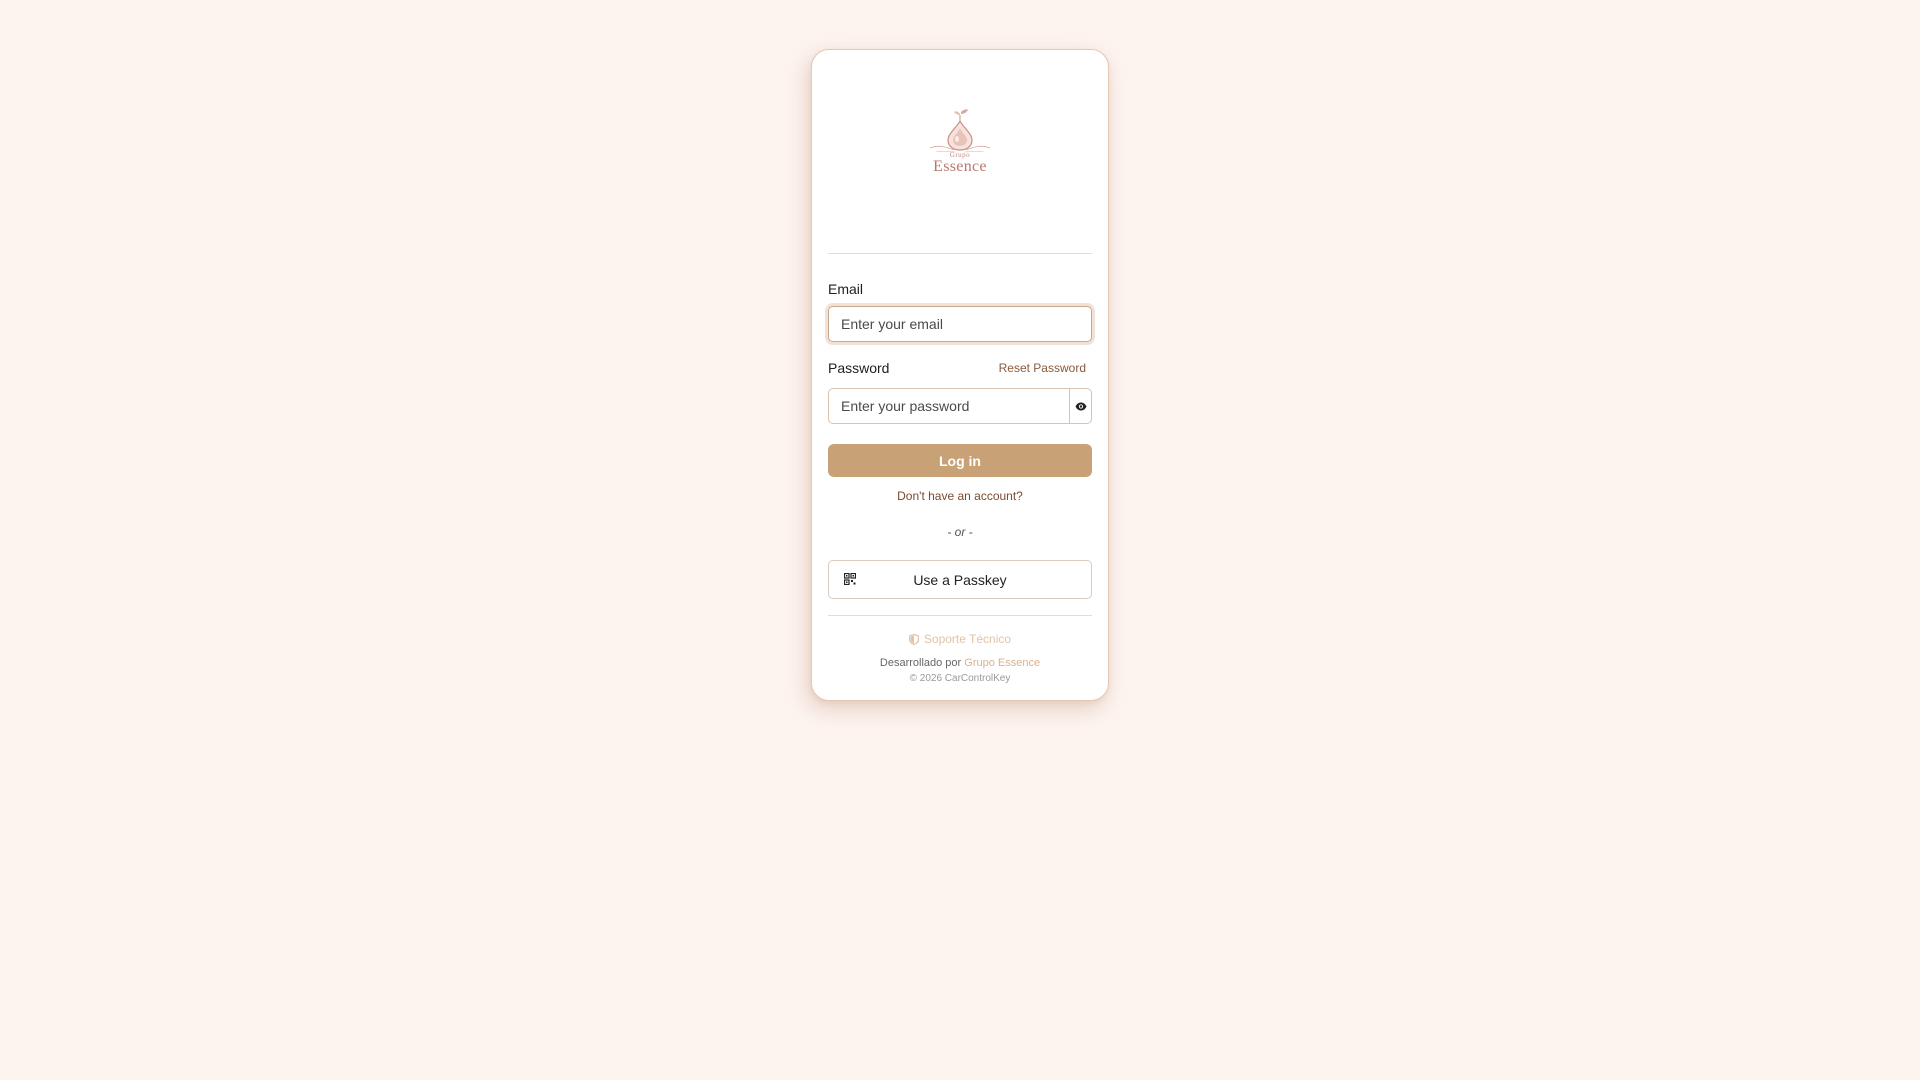  What do you see at coordinates (960, 146) in the screenshot?
I see `brand-logo: Grupo Essence` at bounding box center [960, 146].